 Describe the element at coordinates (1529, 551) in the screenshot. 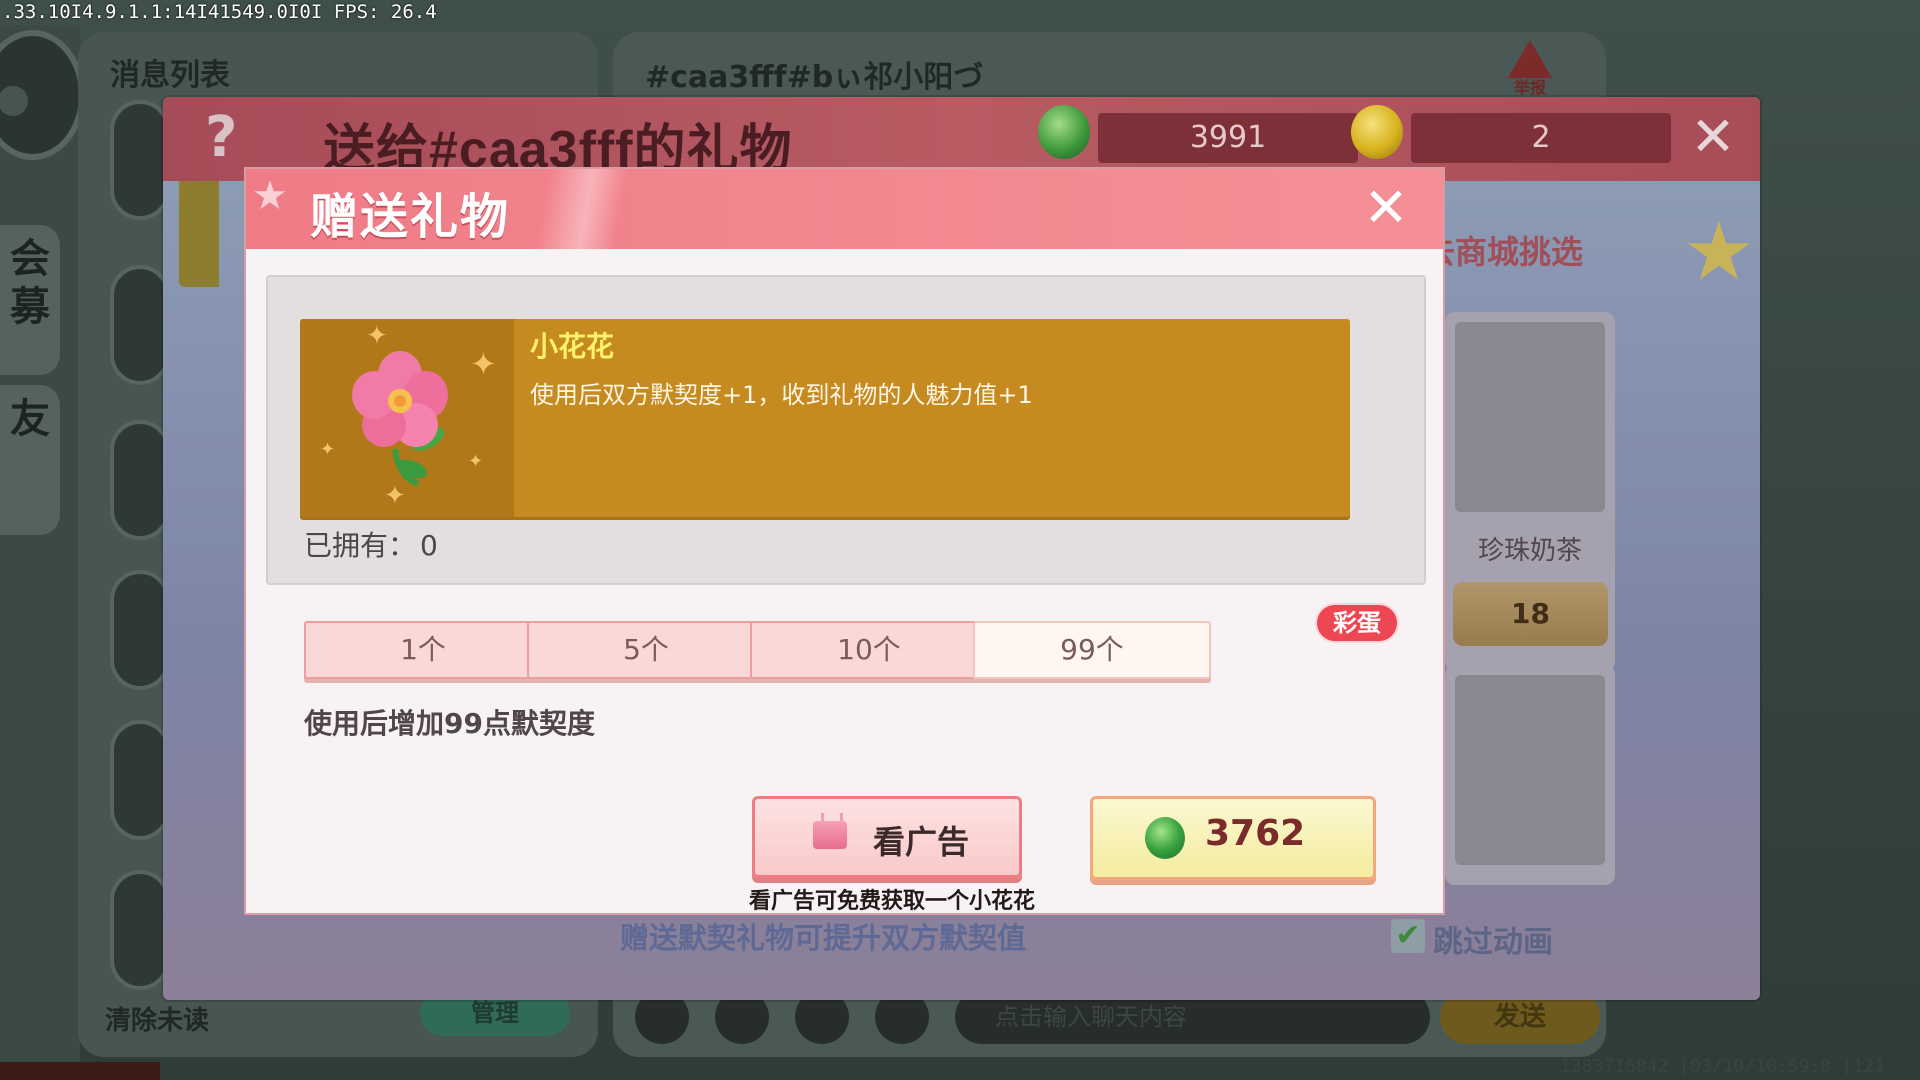

I see `gift-item-name: 珍珠奶茶` at that location.